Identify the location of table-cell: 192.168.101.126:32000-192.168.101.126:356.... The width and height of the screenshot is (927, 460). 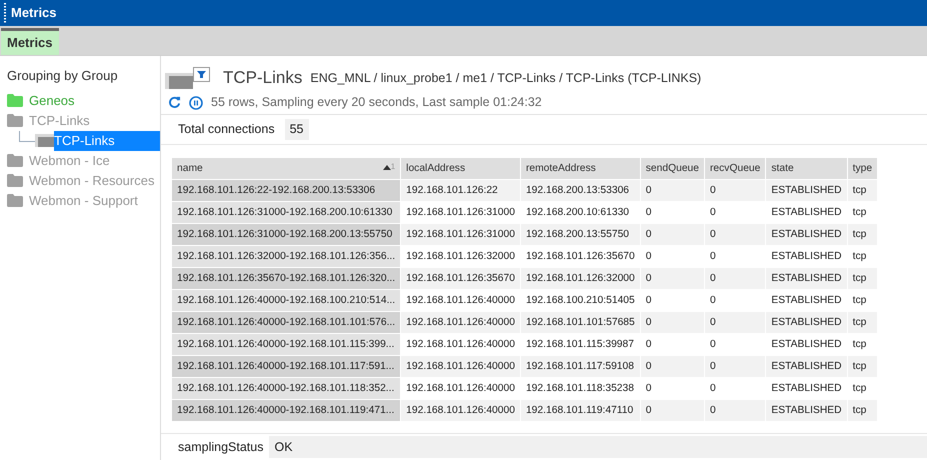
(286, 256).